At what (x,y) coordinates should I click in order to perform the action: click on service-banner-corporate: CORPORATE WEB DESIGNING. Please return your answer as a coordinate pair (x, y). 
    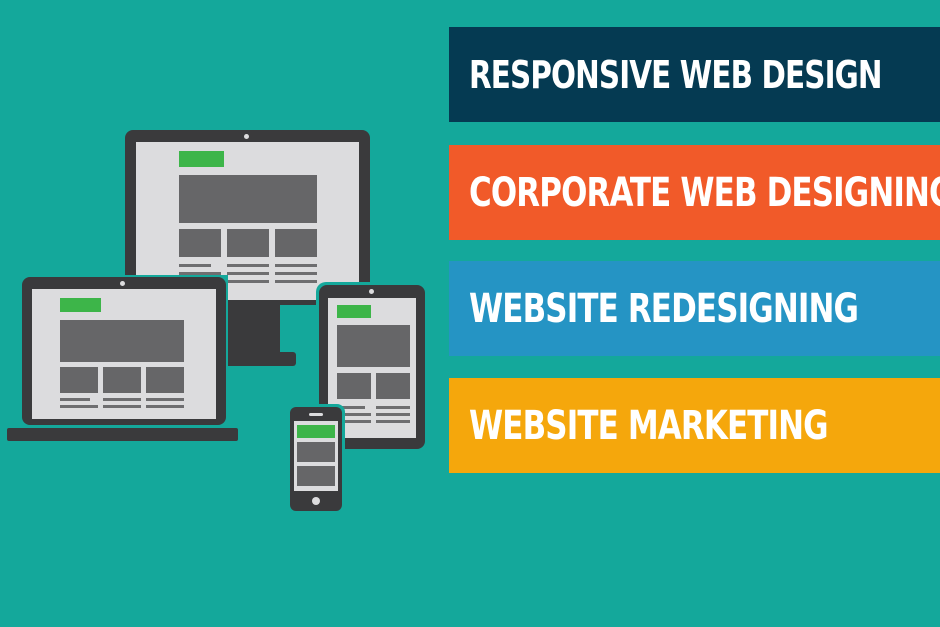
    Looking at the image, I should click on (694, 192).